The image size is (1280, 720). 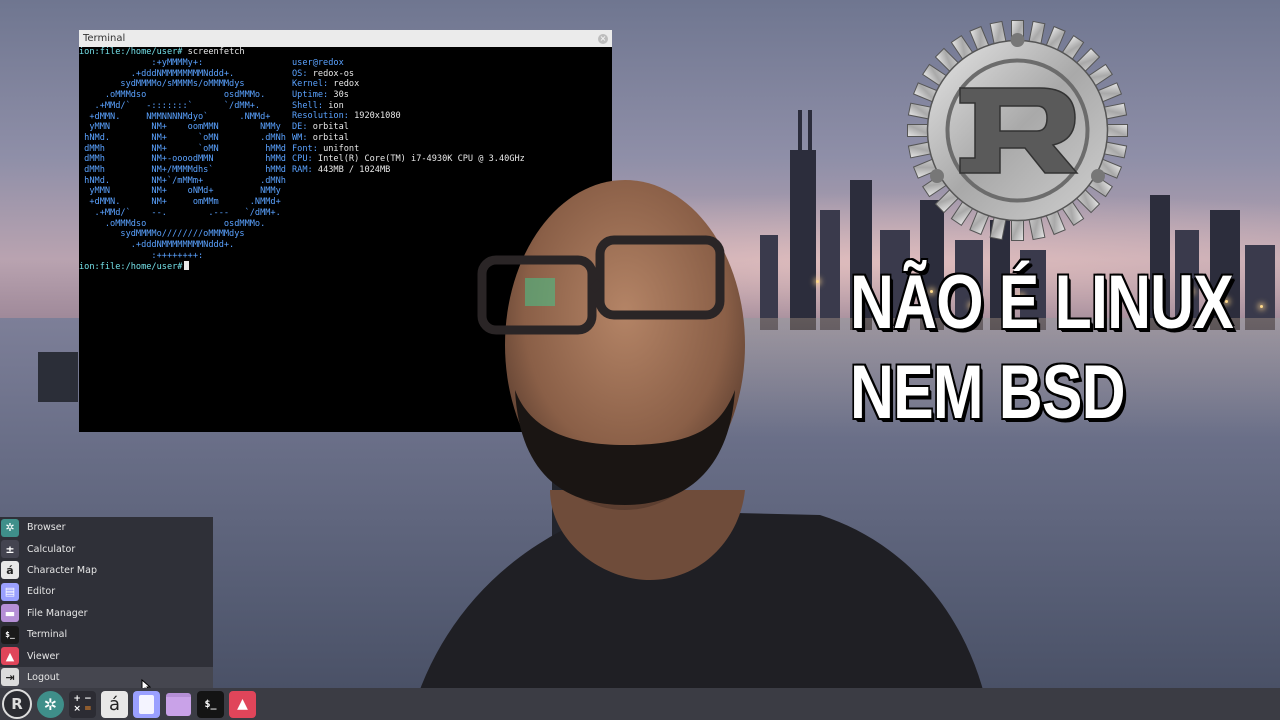 I want to click on editor-icon: ▤, so click(x=10, y=591).